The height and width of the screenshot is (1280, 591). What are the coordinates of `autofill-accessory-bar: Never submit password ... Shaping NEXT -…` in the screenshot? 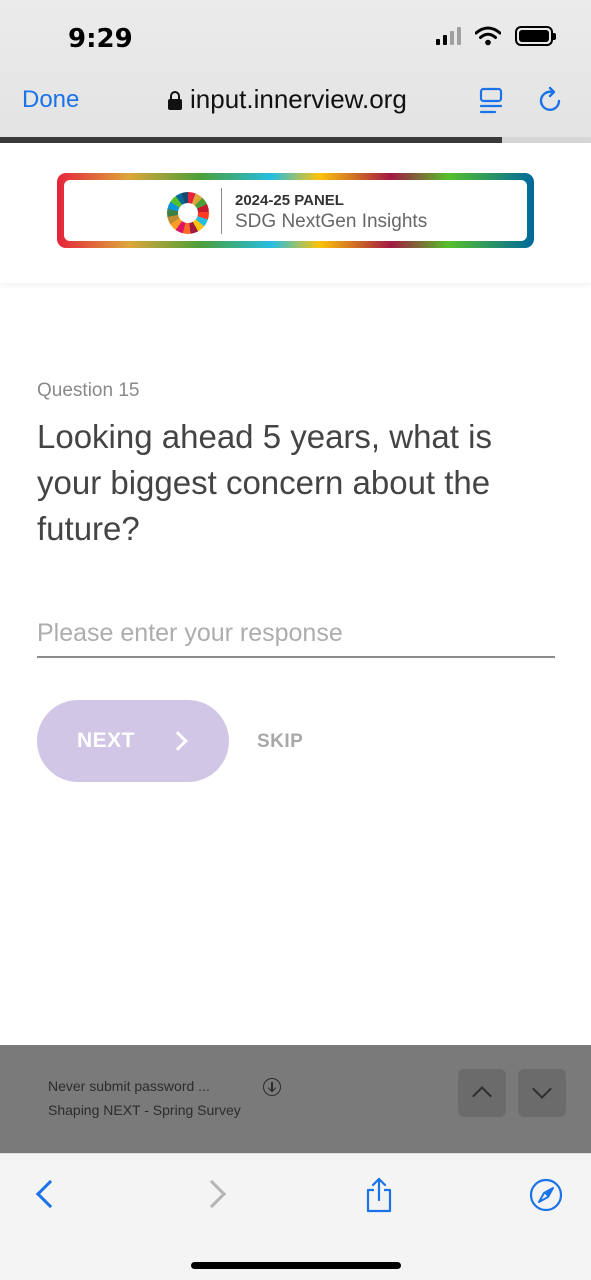 It's located at (295, 1099).